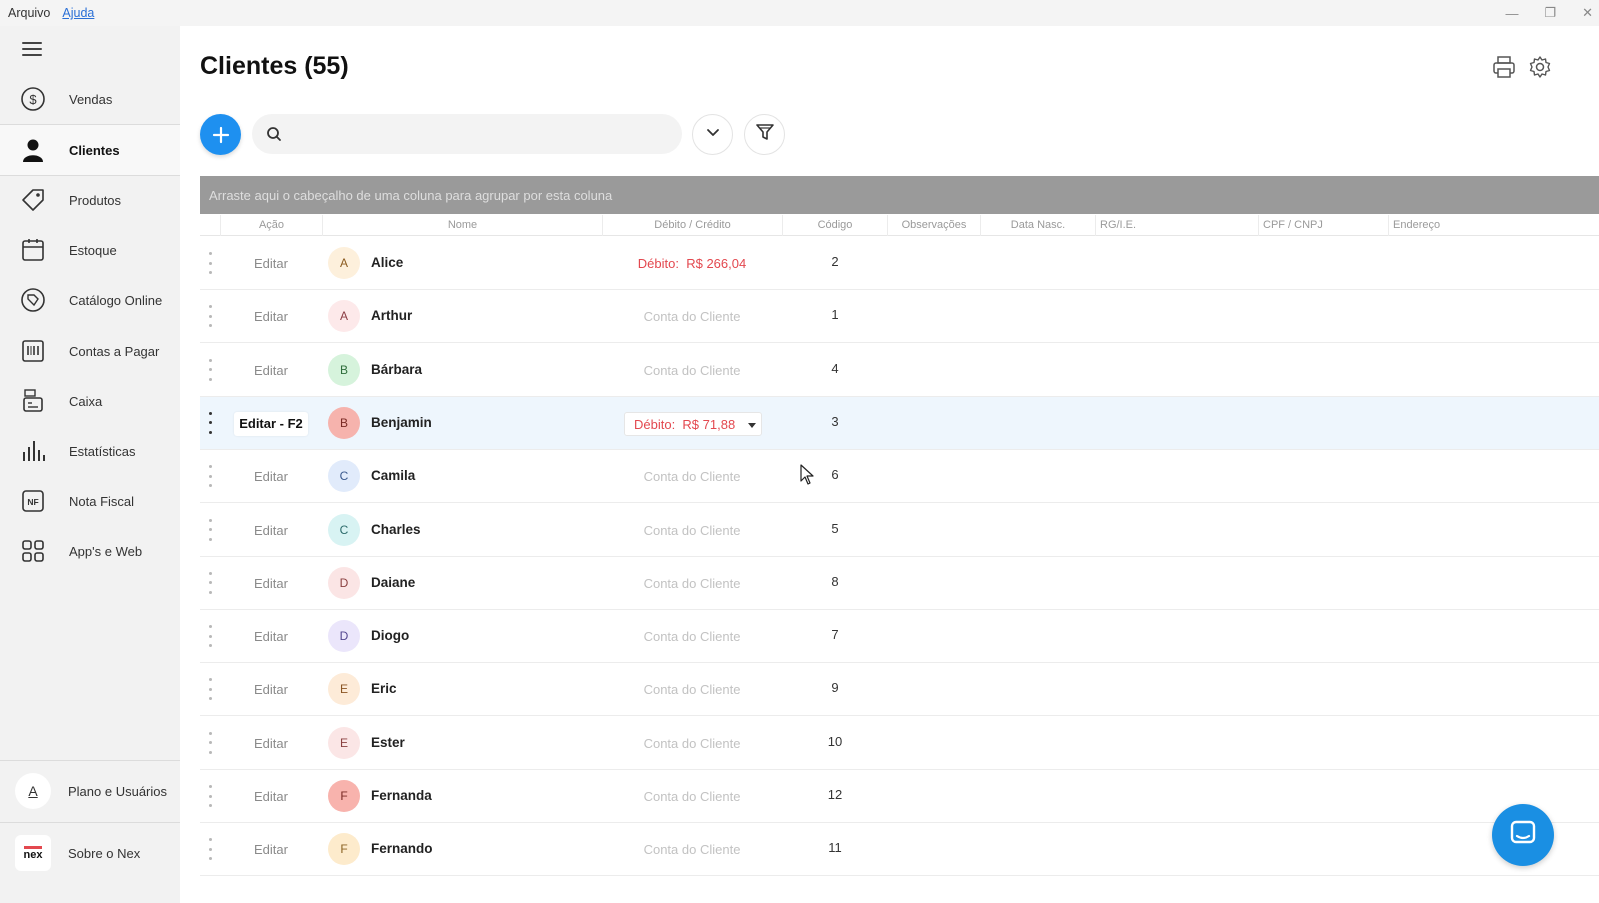  I want to click on filter-button, so click(764, 134).